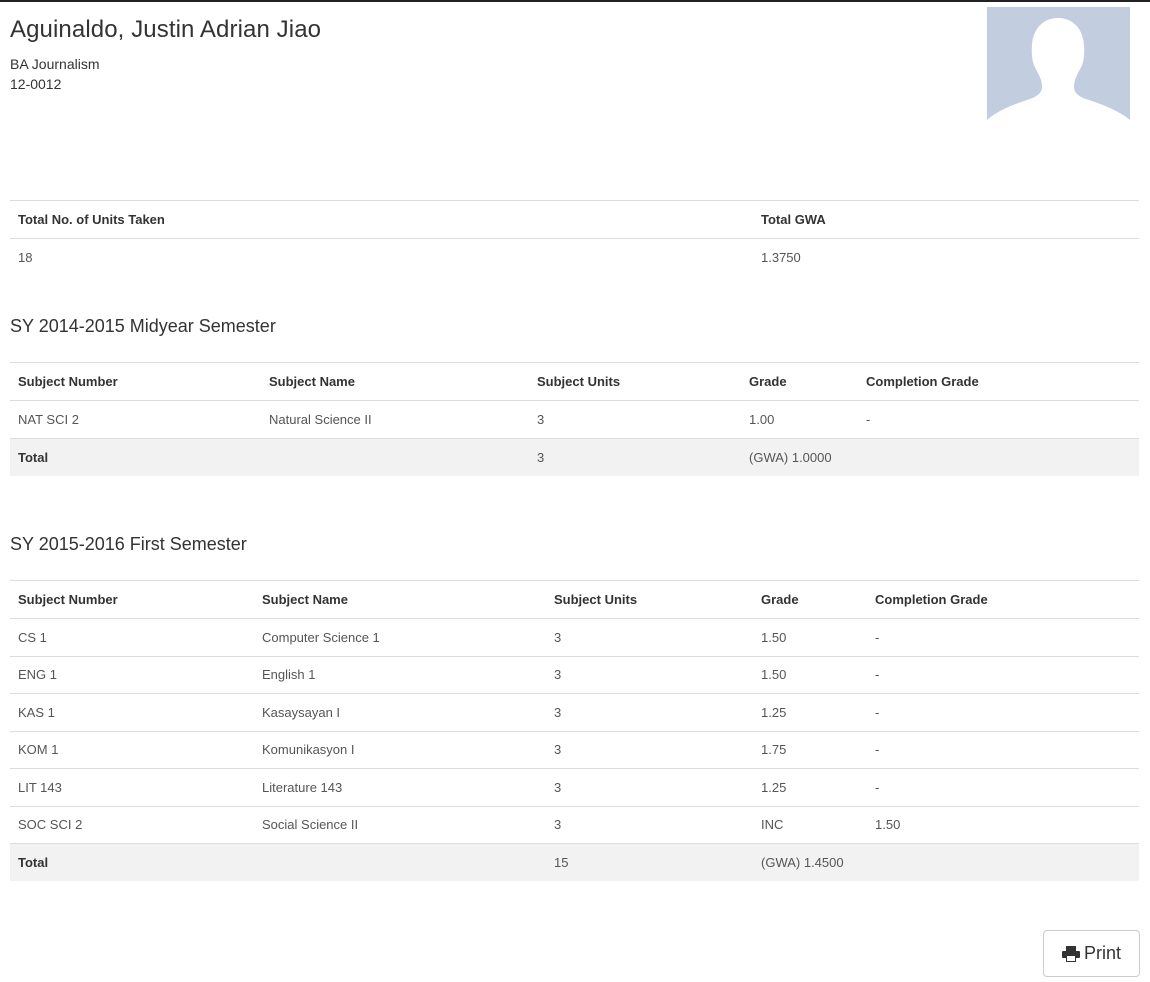  What do you see at coordinates (128, 544) in the screenshot?
I see `semester-title: SY 2015-2016 First Semester` at bounding box center [128, 544].